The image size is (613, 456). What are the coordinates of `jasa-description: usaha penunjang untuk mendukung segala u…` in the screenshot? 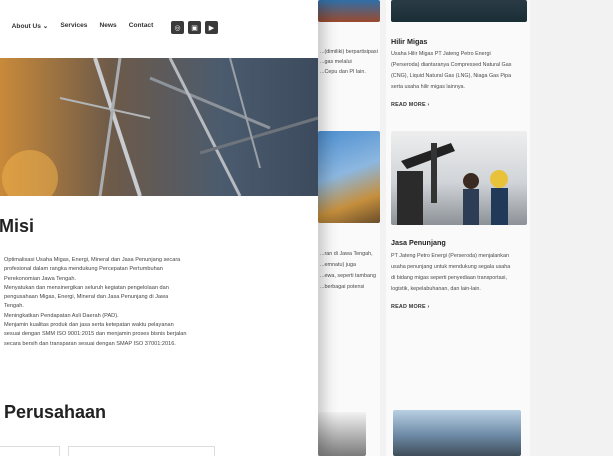 It's located at (451, 267).